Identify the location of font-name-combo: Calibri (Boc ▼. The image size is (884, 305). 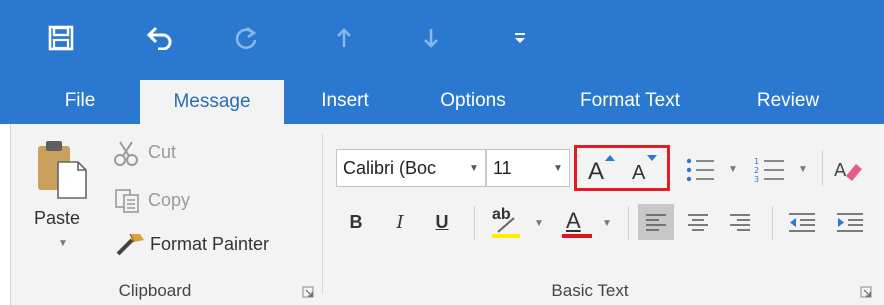
(411, 168).